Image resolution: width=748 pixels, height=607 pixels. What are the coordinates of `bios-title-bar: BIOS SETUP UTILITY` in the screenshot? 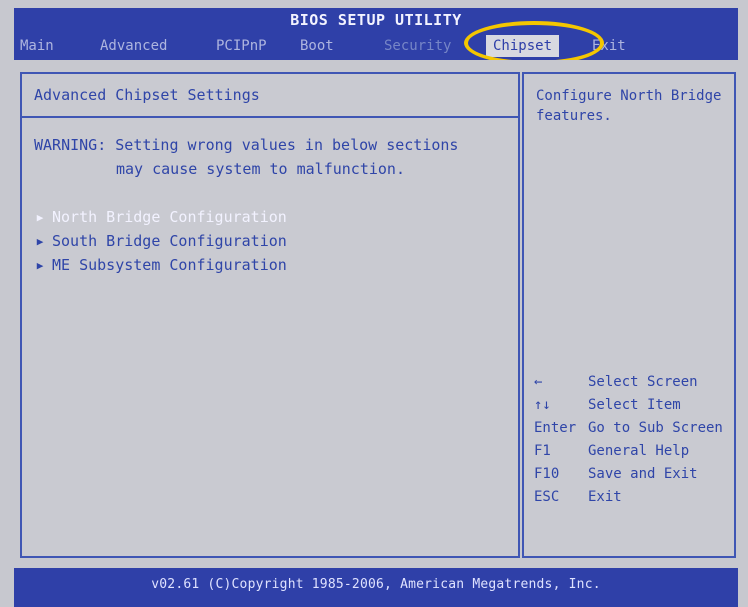 It's located at (376, 20).